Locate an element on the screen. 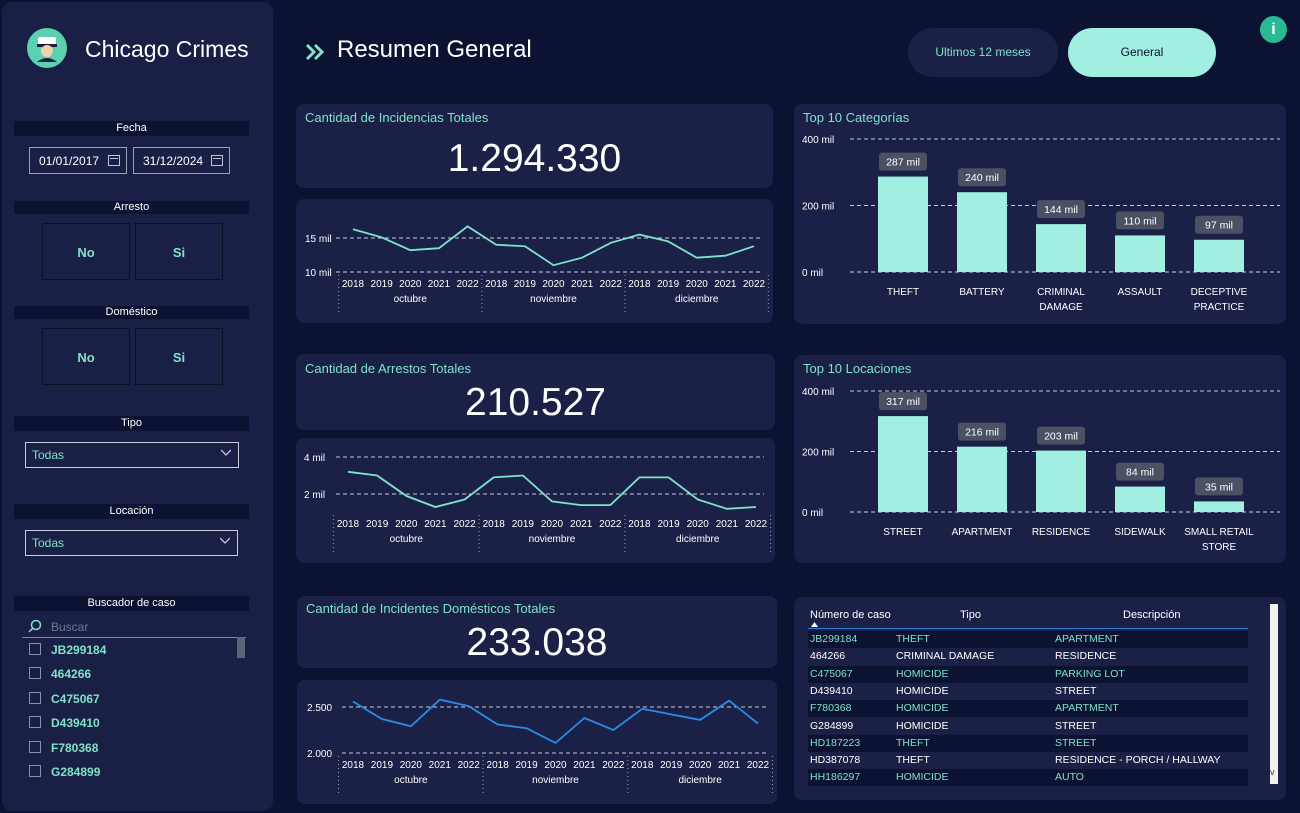  cell-numero: 464266 is located at coordinates (828, 656).